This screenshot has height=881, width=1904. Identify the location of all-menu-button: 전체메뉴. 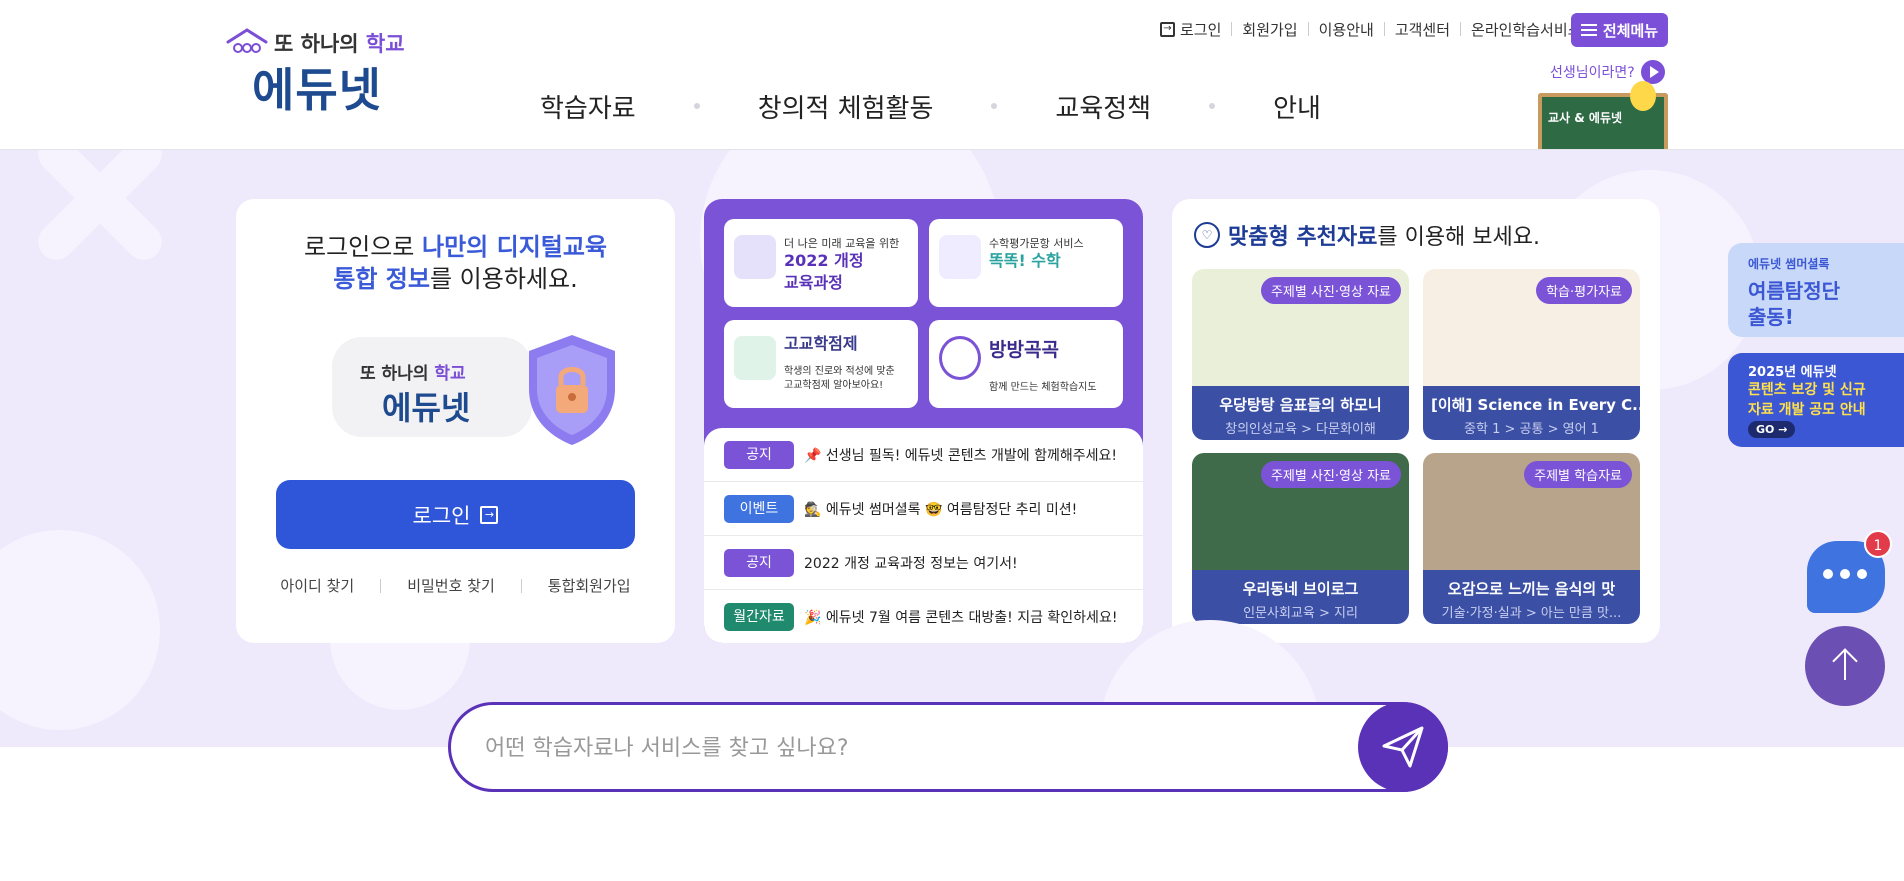
(1619, 30).